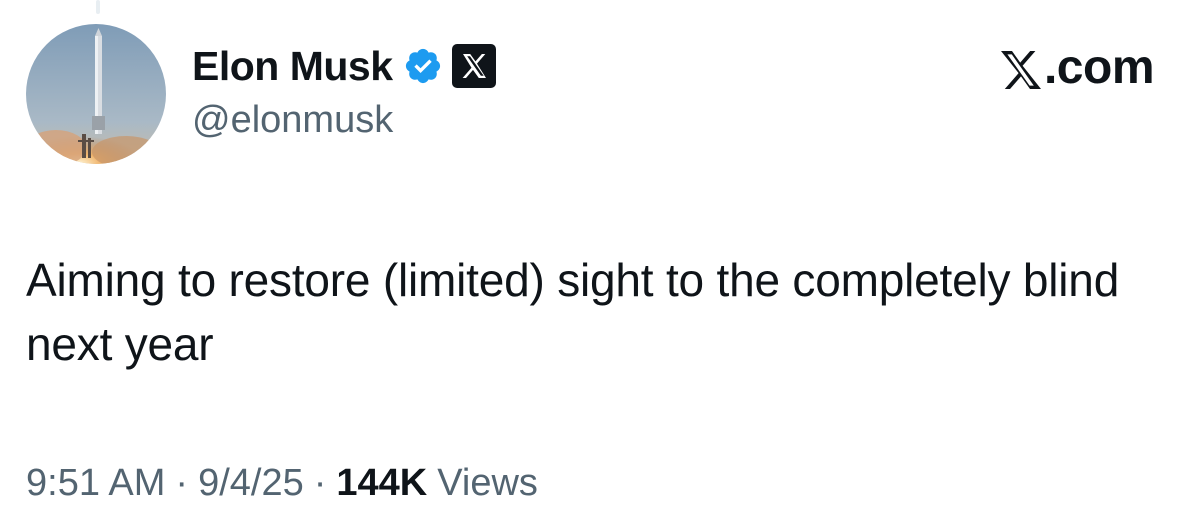 This screenshot has width=1200, height=532. I want to click on author-handle: @elonmusk, so click(292, 120).